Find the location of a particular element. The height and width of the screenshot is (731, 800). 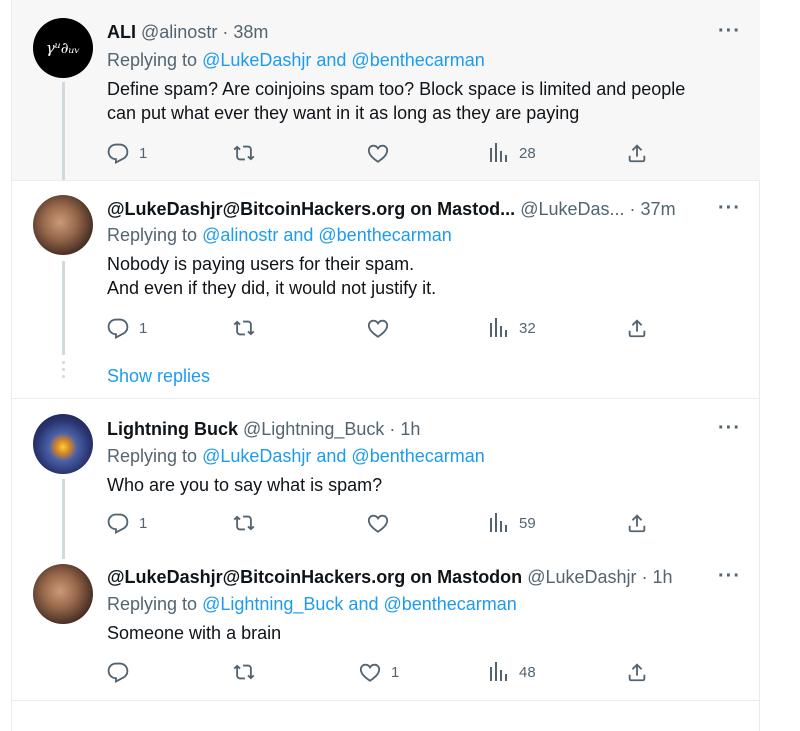

author-handle: @LukeDashjr is located at coordinates (581, 577).